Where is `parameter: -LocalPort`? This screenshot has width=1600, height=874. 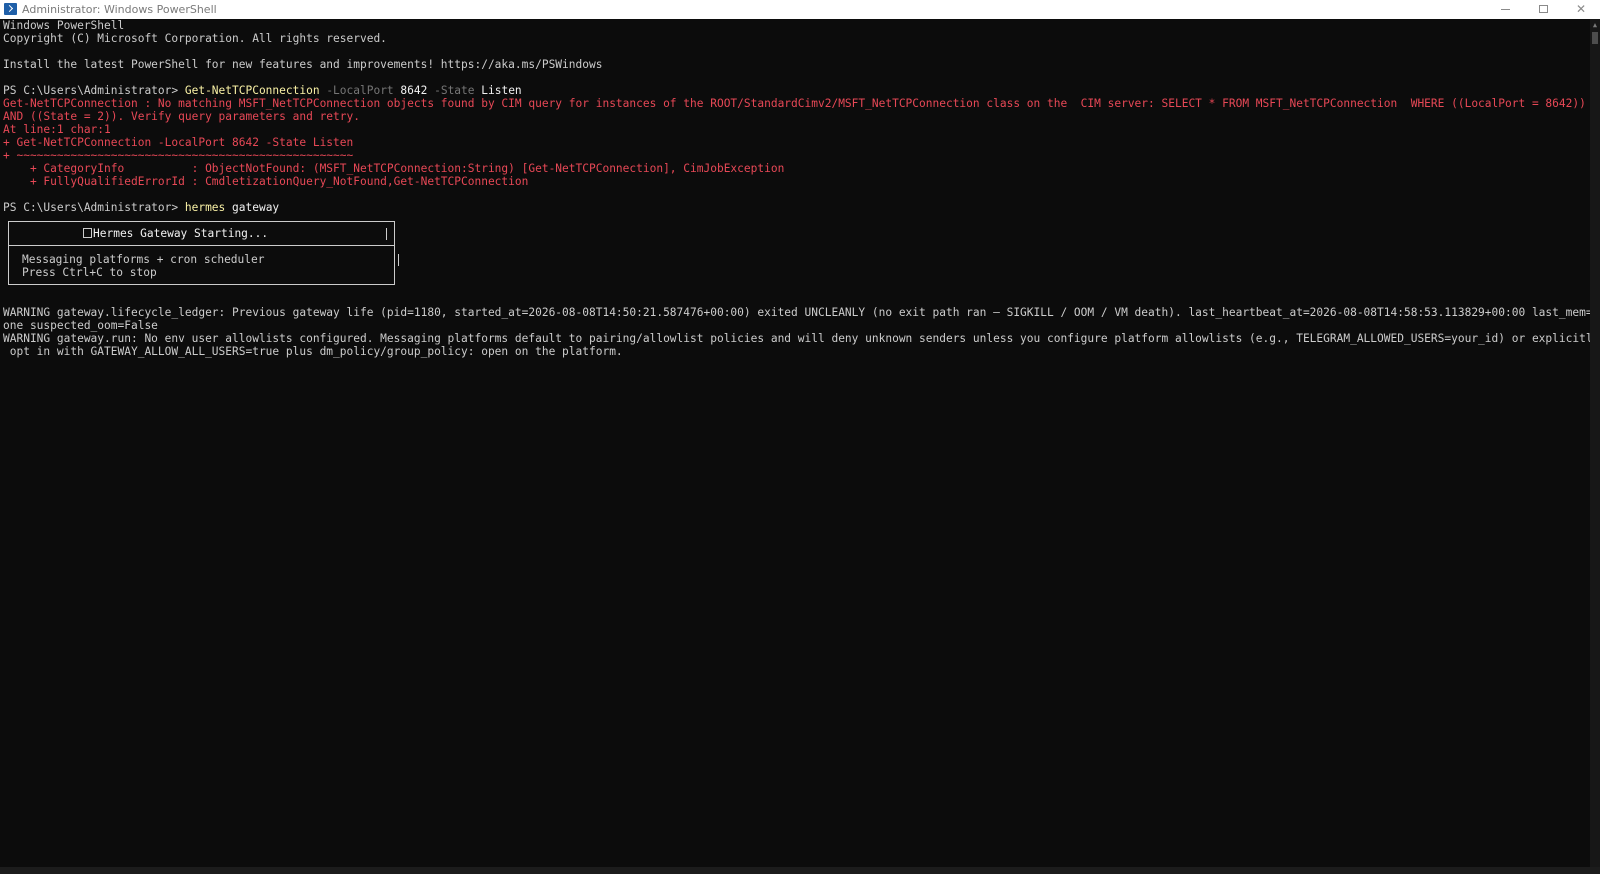 parameter: -LocalPort is located at coordinates (356, 90).